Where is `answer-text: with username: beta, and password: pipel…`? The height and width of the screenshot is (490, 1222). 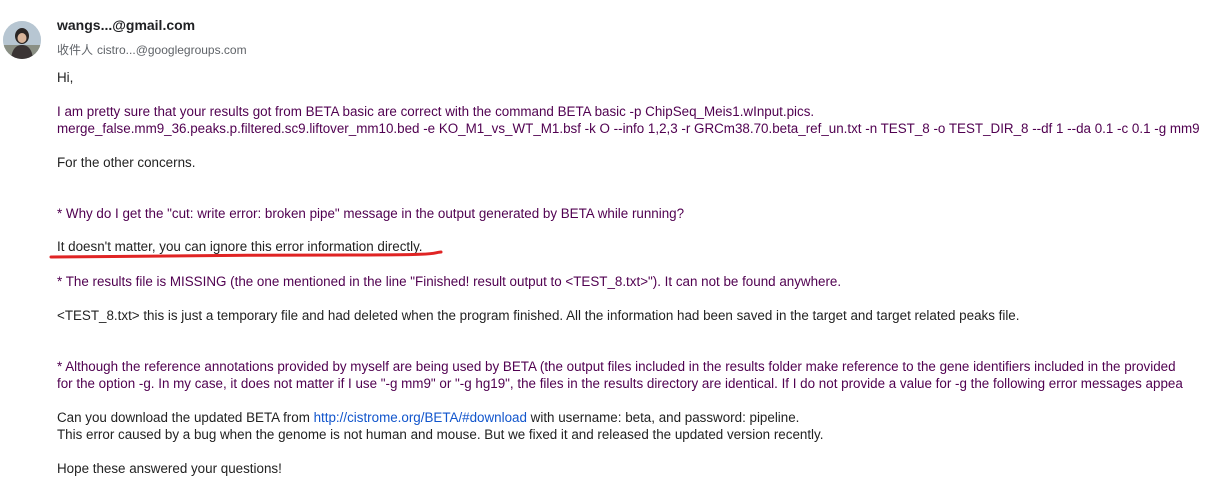 answer-text: with username: beta, and password: pipel… is located at coordinates (663, 417).